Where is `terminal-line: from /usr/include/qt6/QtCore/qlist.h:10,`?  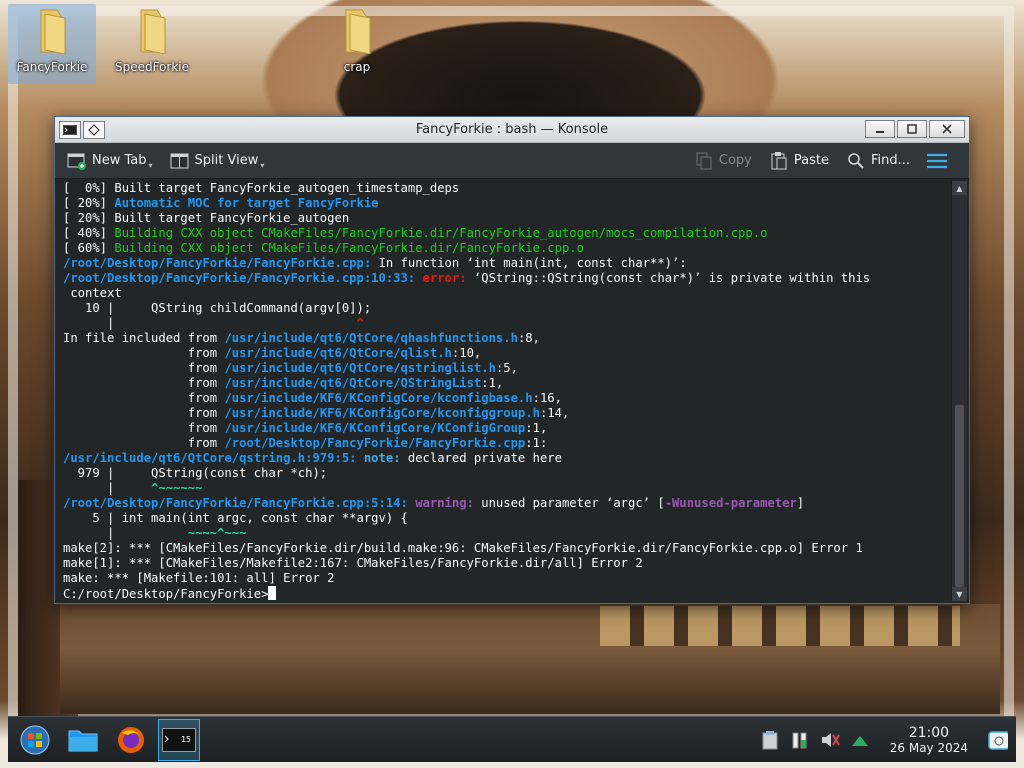 terminal-line: from /usr/include/qt6/QtCore/qlist.h:10, is located at coordinates (272, 353).